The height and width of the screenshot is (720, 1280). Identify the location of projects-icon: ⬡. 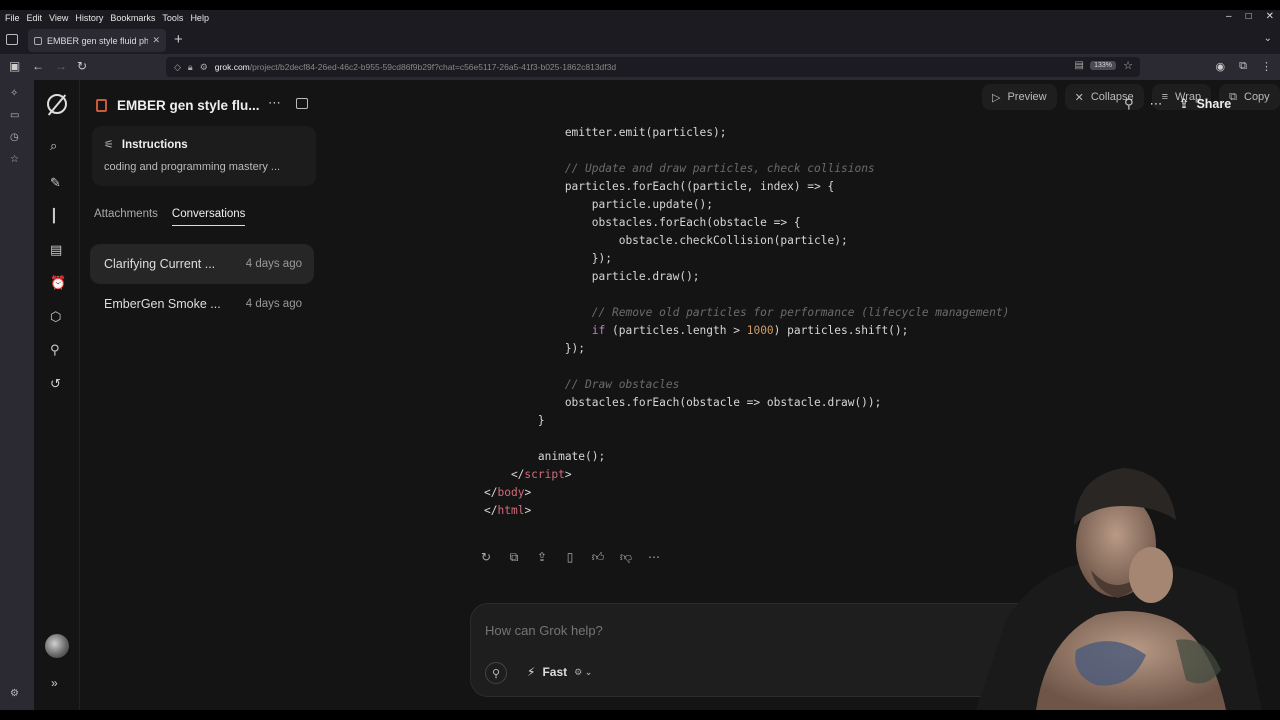
(55, 317).